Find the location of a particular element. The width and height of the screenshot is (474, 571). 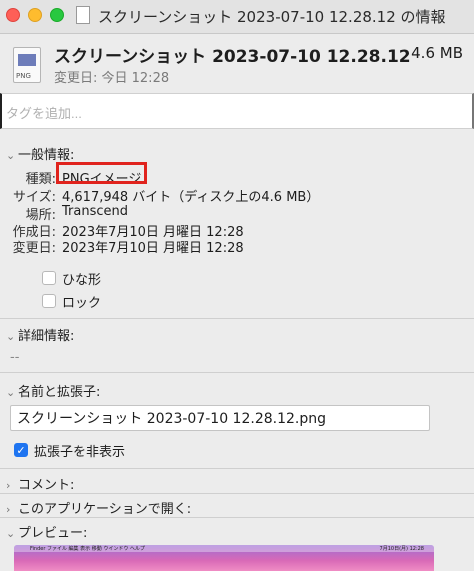

file-modified-date: 変更日: 今日 12:28 is located at coordinates (112, 78).